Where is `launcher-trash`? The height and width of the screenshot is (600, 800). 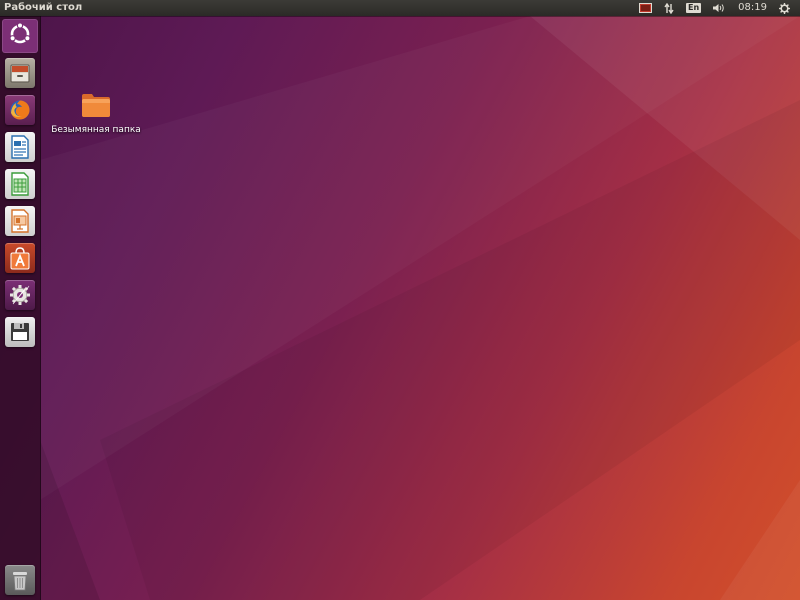
launcher-trash is located at coordinates (20, 580).